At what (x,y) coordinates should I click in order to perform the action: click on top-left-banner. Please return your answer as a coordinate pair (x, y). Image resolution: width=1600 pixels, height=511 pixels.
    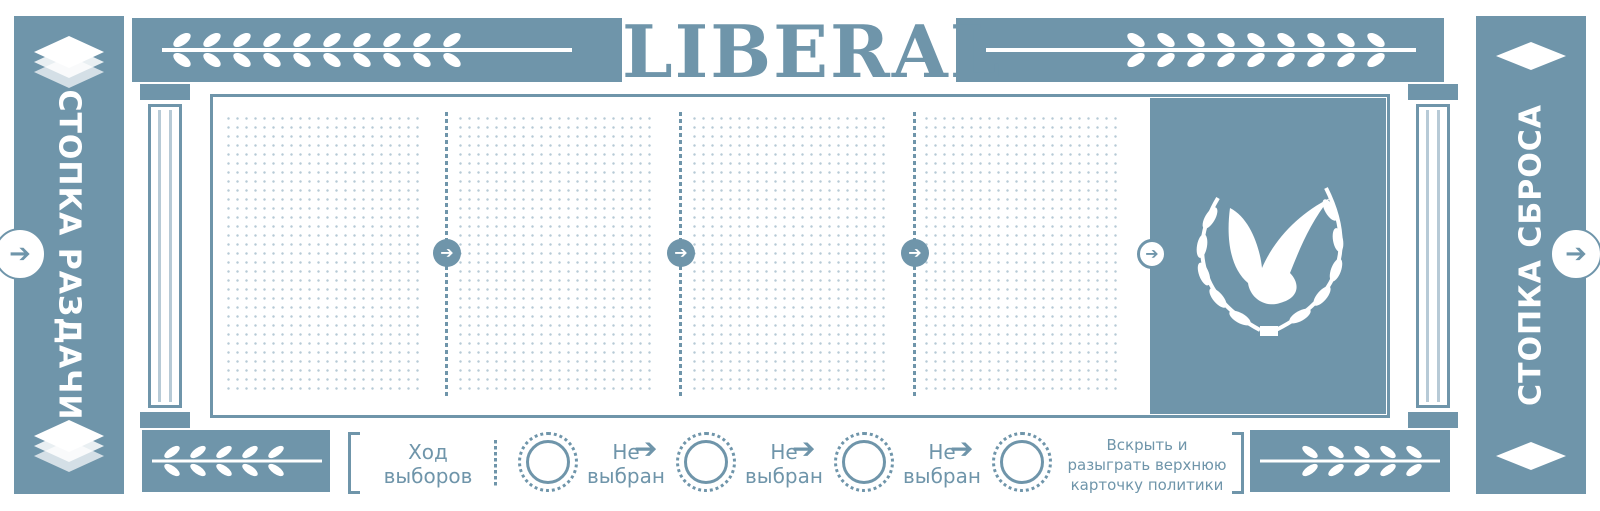
    Looking at the image, I should click on (377, 50).